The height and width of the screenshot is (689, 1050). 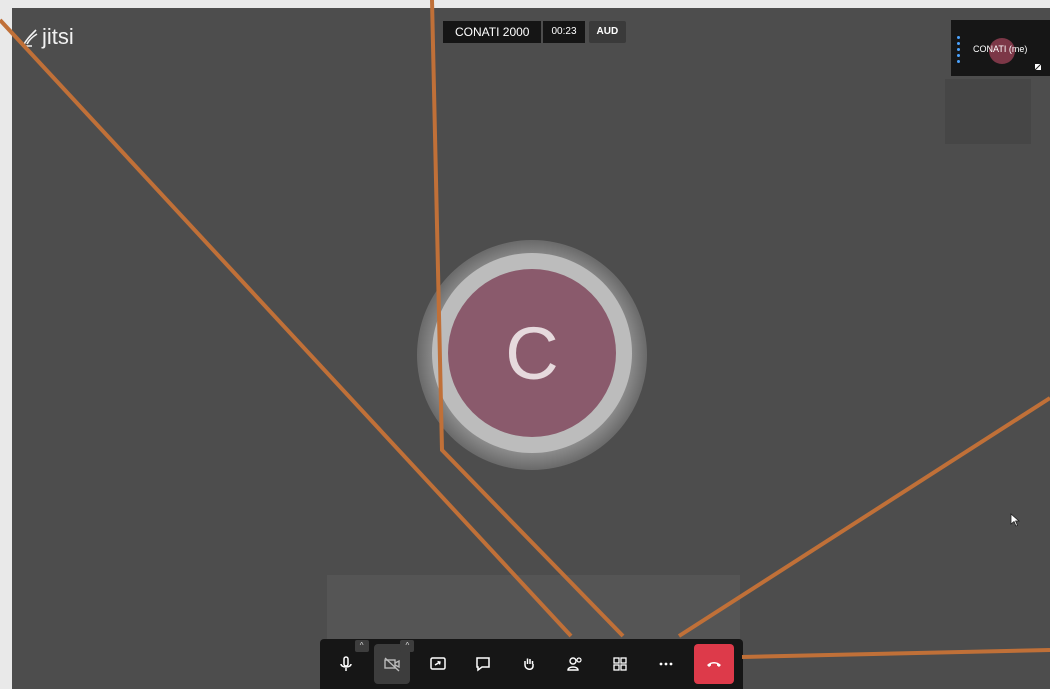 I want to click on chat-button, so click(x=483, y=664).